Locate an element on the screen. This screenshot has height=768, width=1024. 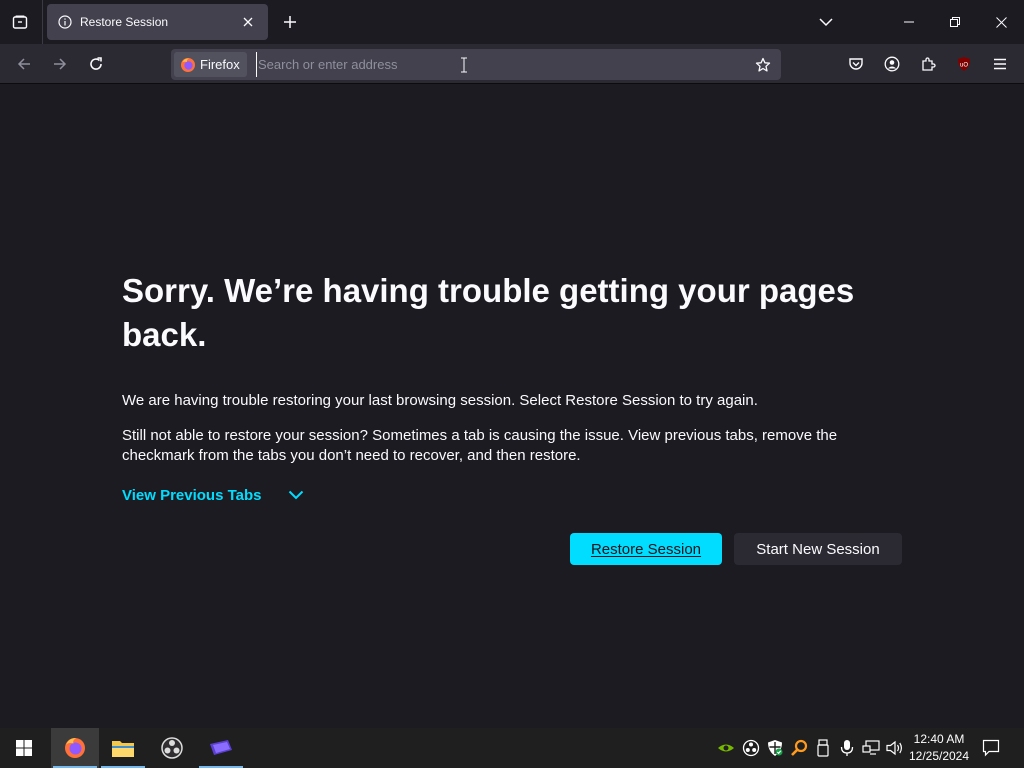
account-button is located at coordinates (892, 64).